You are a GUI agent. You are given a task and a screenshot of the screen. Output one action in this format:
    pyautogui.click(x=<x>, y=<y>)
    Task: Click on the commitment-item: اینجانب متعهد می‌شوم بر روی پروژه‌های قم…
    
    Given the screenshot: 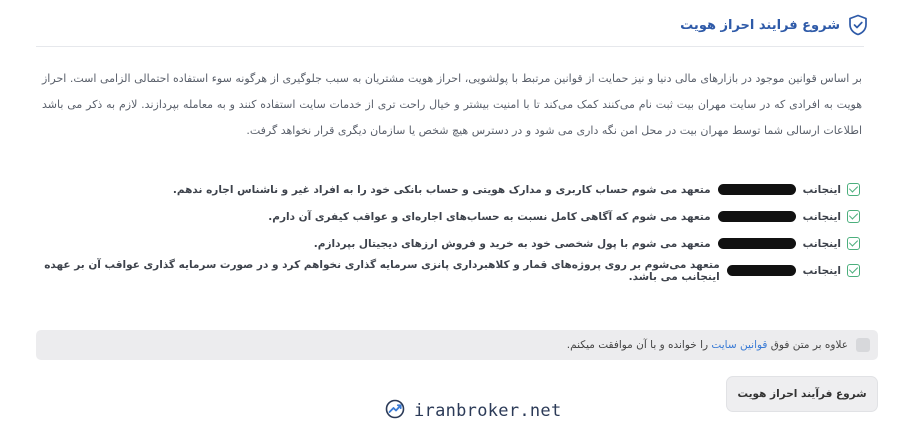 What is the action you would take?
    pyautogui.click(x=450, y=270)
    